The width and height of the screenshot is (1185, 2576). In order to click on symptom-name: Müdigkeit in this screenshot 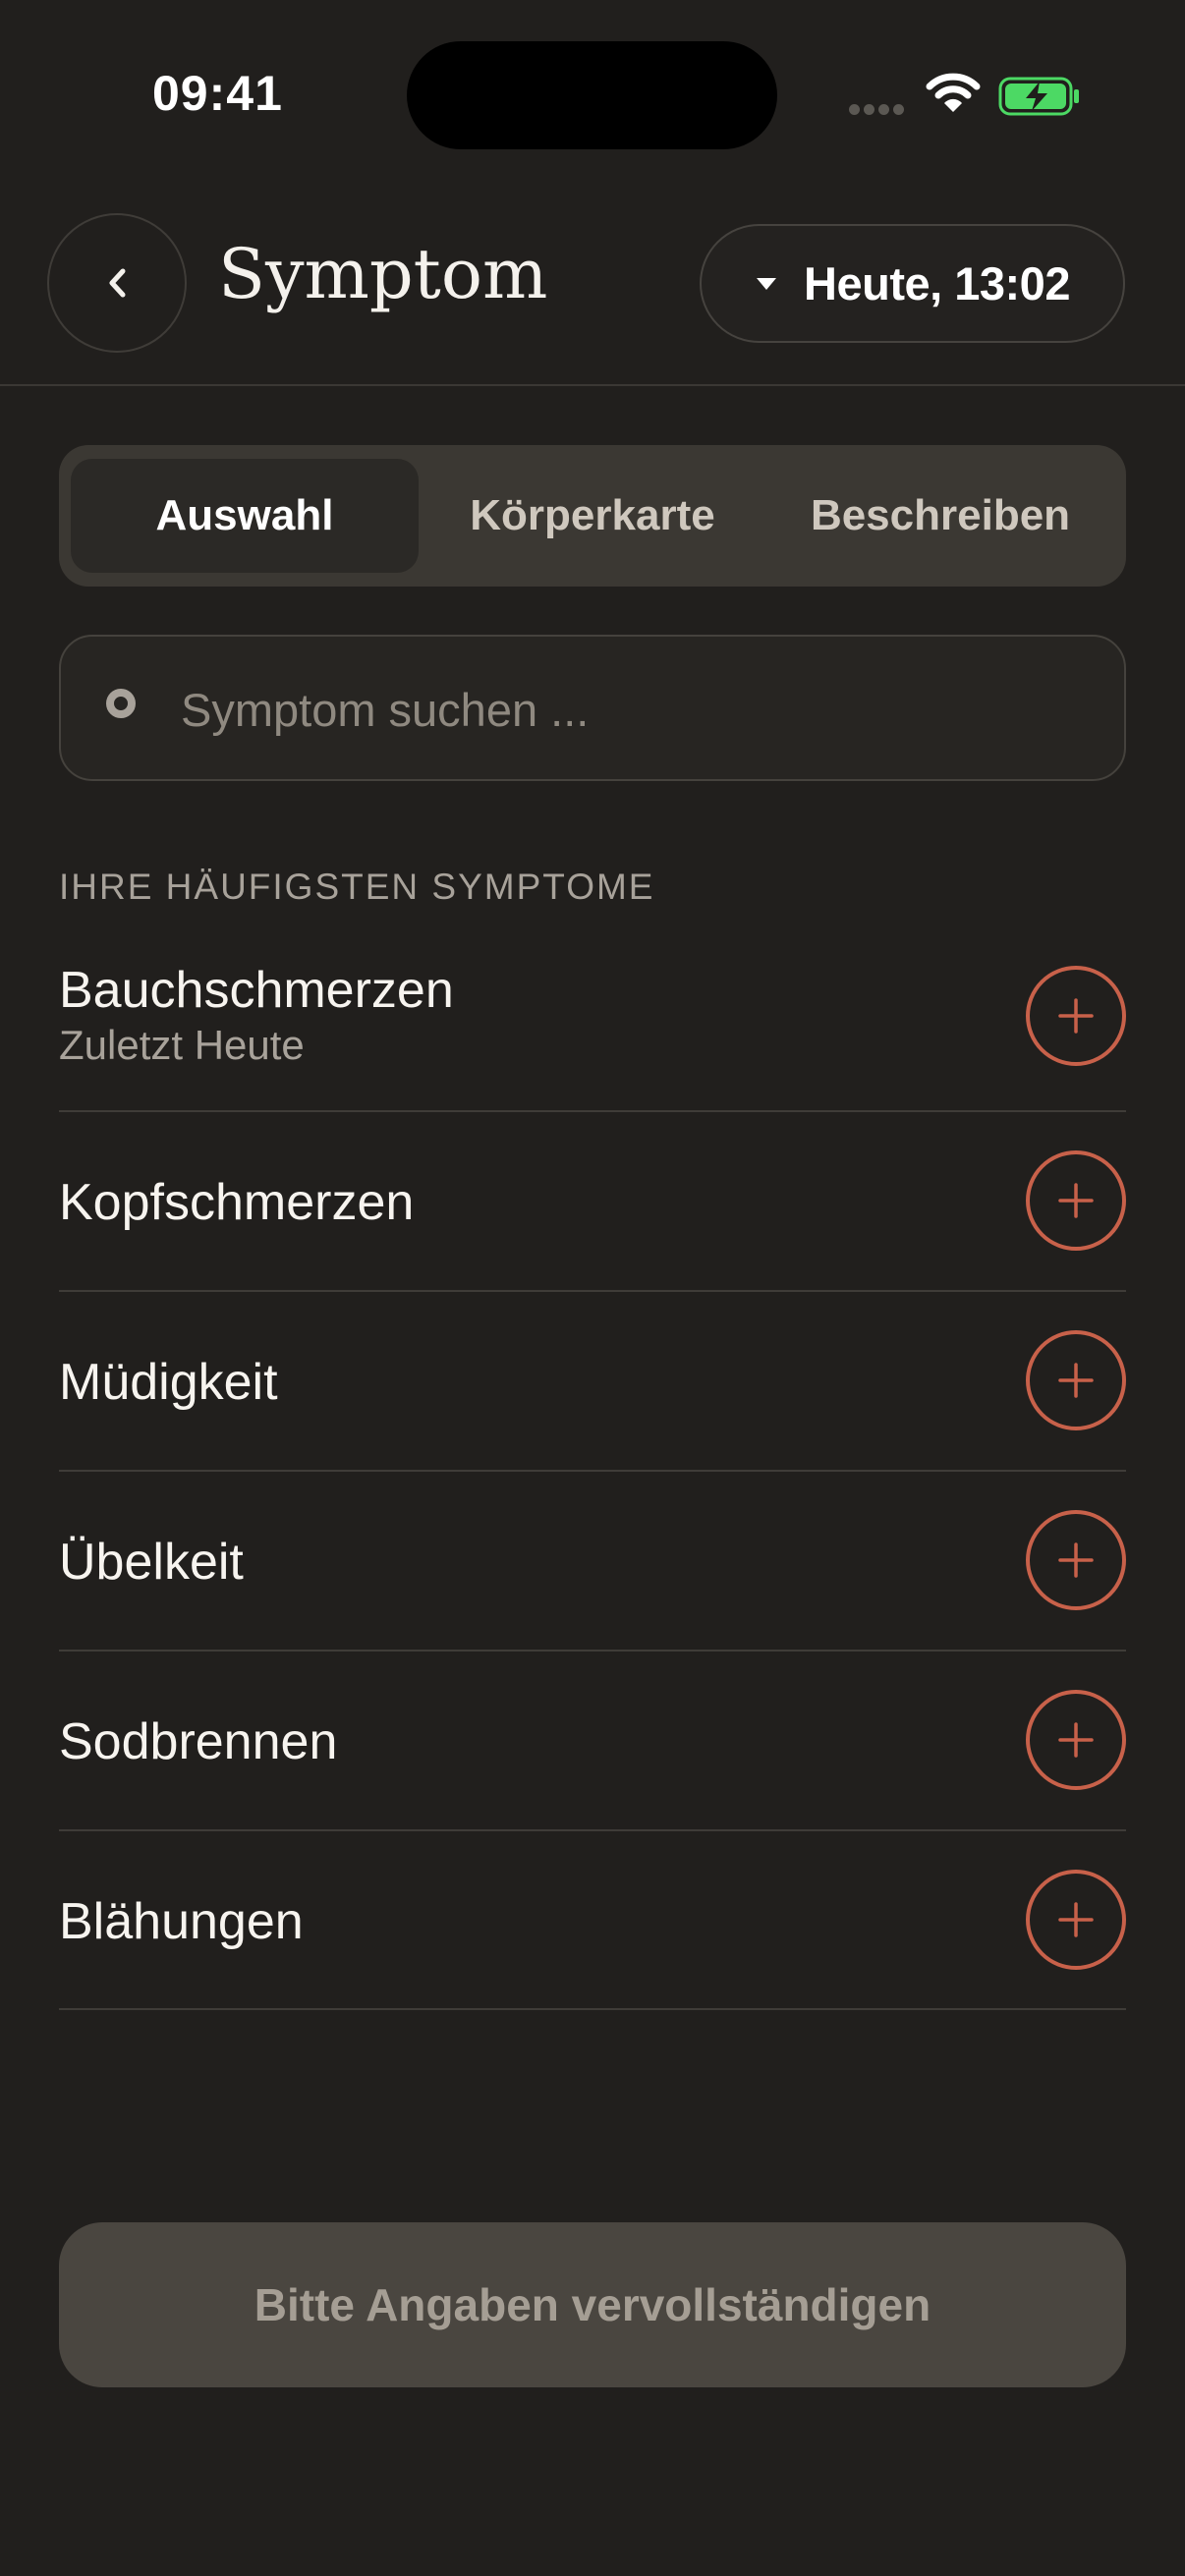, I will do `click(168, 1382)`.